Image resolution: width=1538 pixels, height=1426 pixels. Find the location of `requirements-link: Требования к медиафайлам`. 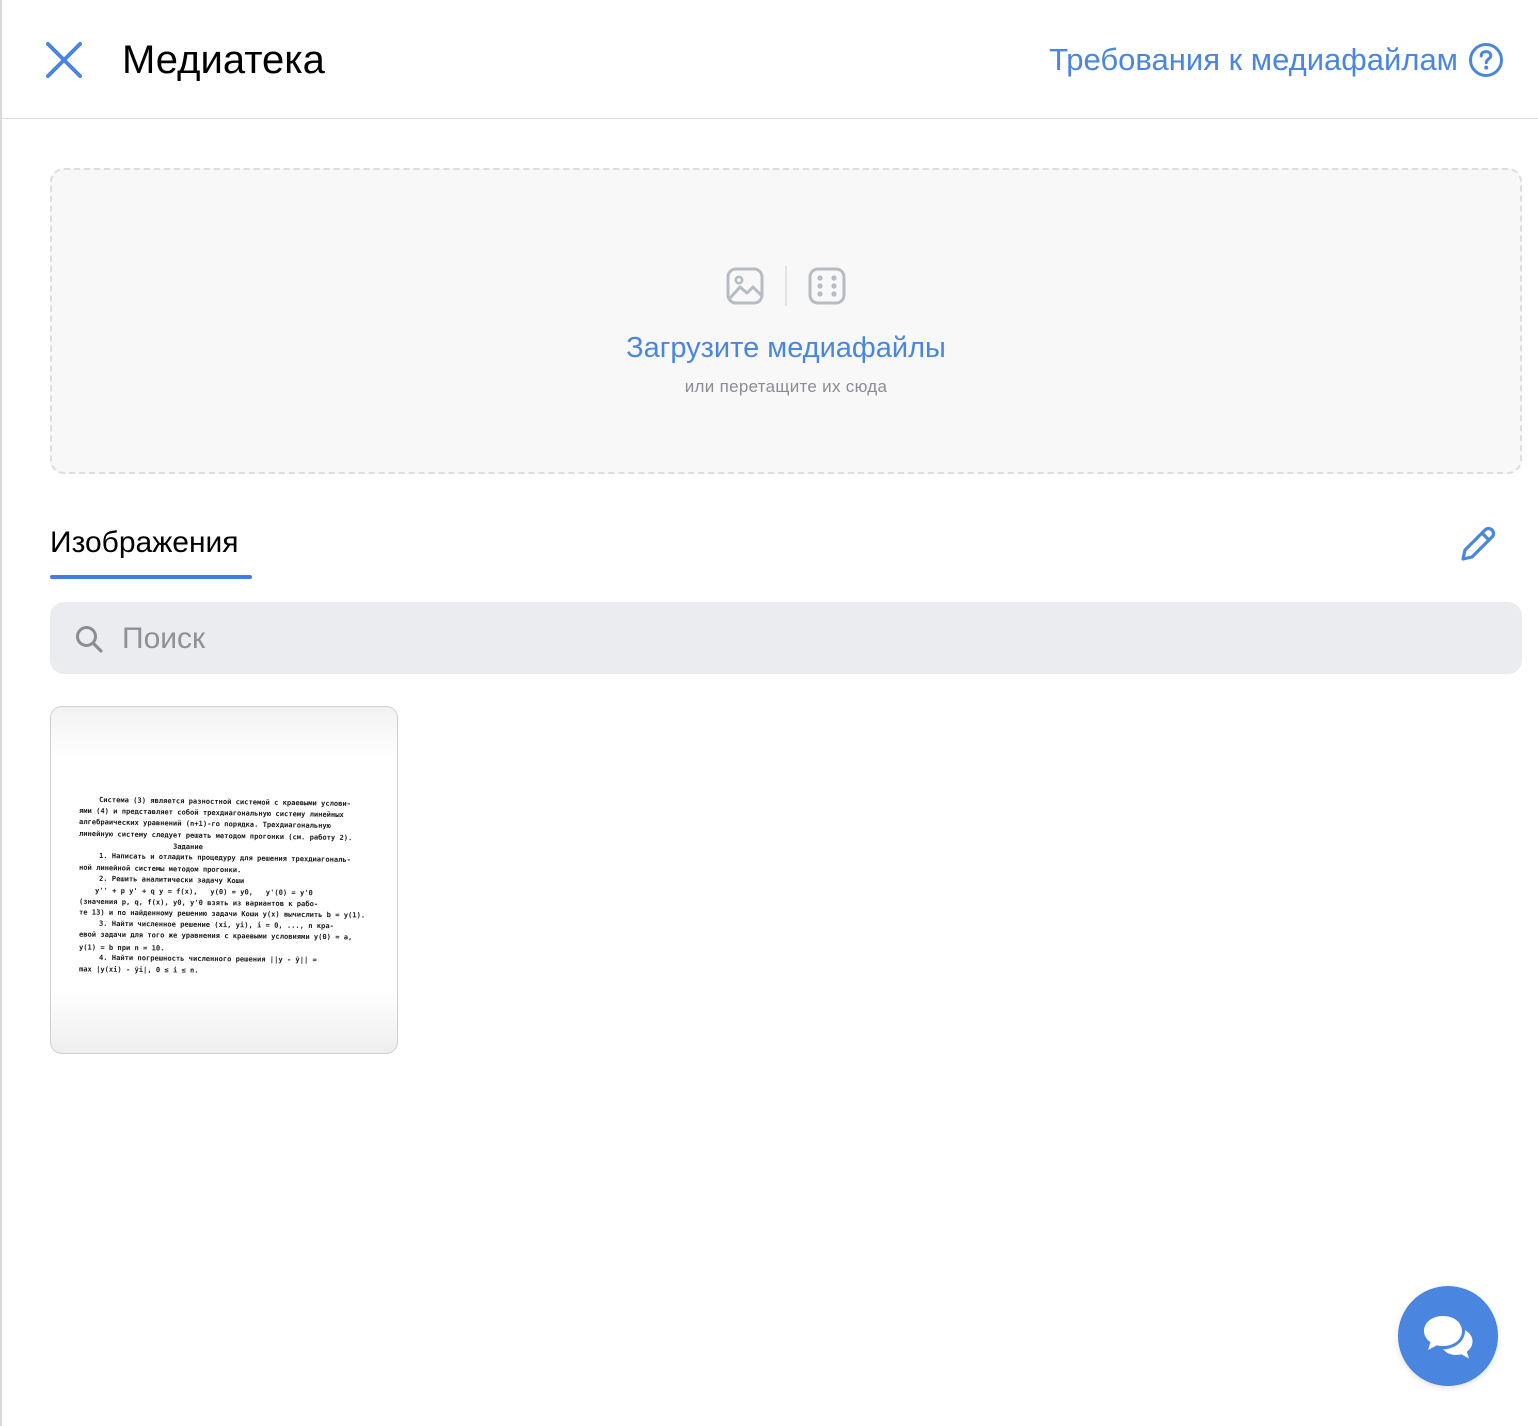

requirements-link: Требования к медиафайлам is located at coordinates (1276, 60).